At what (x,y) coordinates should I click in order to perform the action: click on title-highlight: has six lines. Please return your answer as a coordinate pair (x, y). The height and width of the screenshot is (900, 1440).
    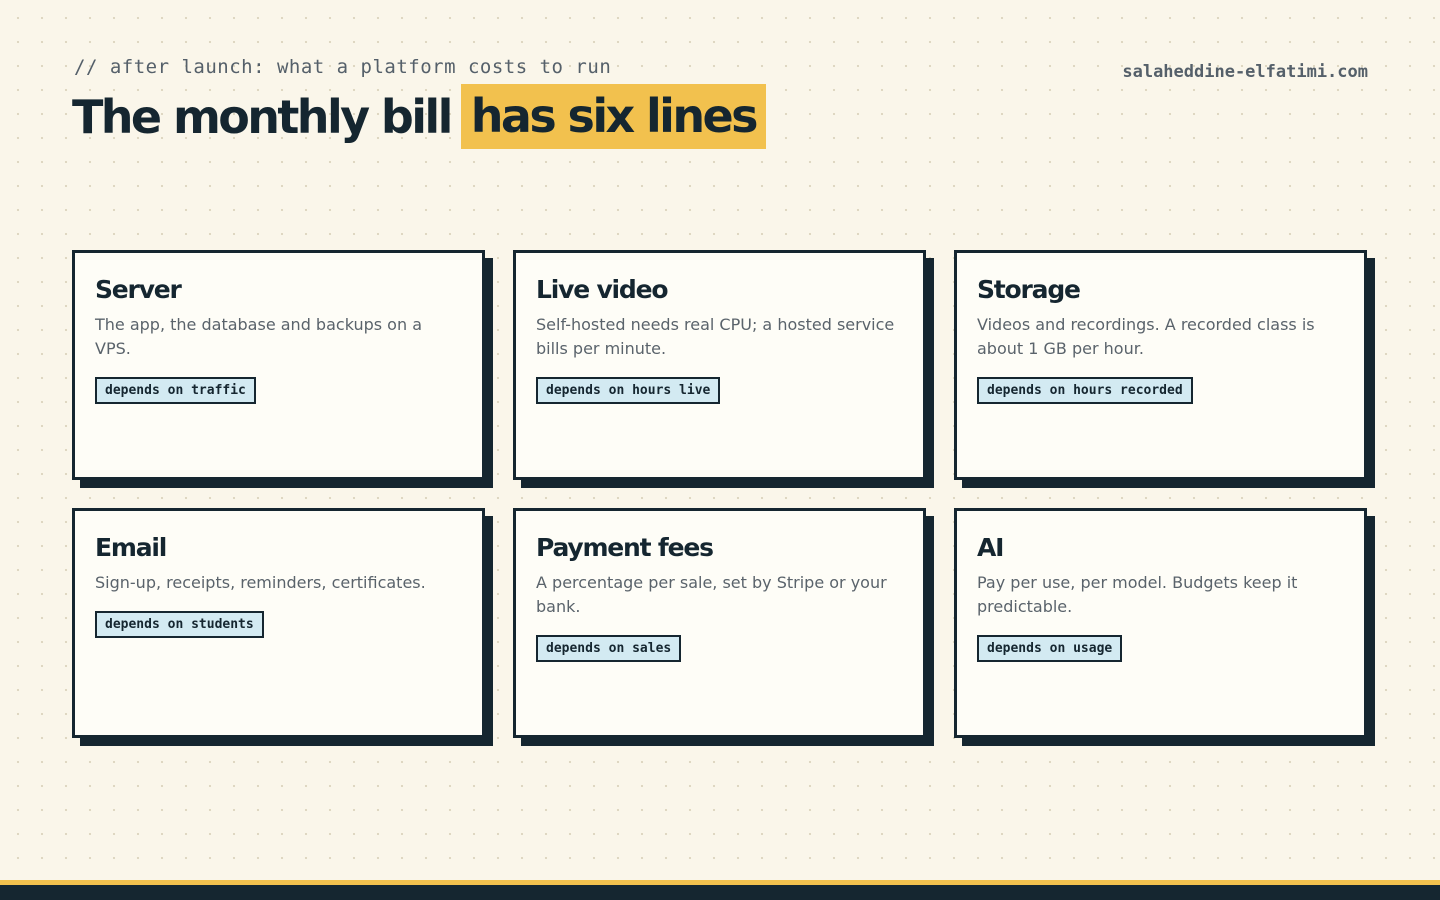
    Looking at the image, I should click on (613, 116).